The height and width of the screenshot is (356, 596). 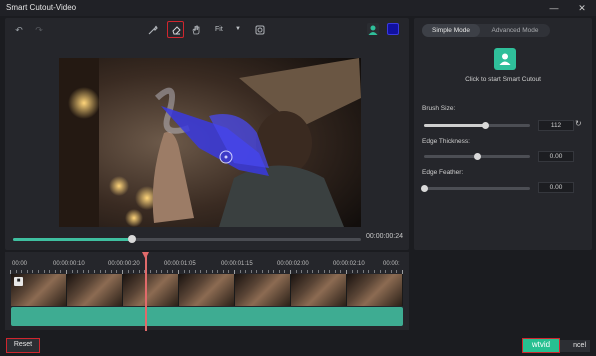 I want to click on brush-size-slider, so click(x=477, y=125).